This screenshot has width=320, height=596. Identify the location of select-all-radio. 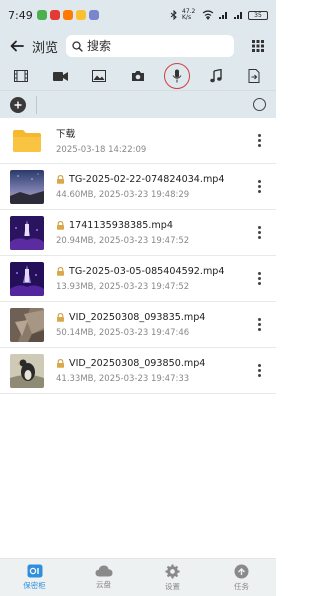
(259, 104).